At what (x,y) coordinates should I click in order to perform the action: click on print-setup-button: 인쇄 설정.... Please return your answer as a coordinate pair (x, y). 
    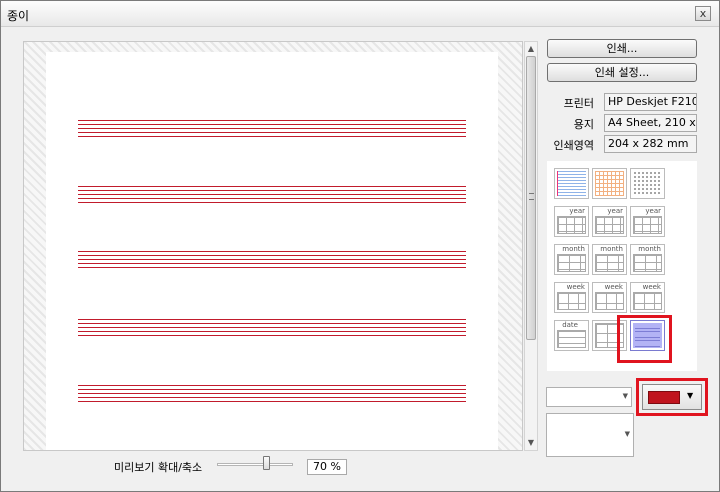
    Looking at the image, I should click on (622, 72).